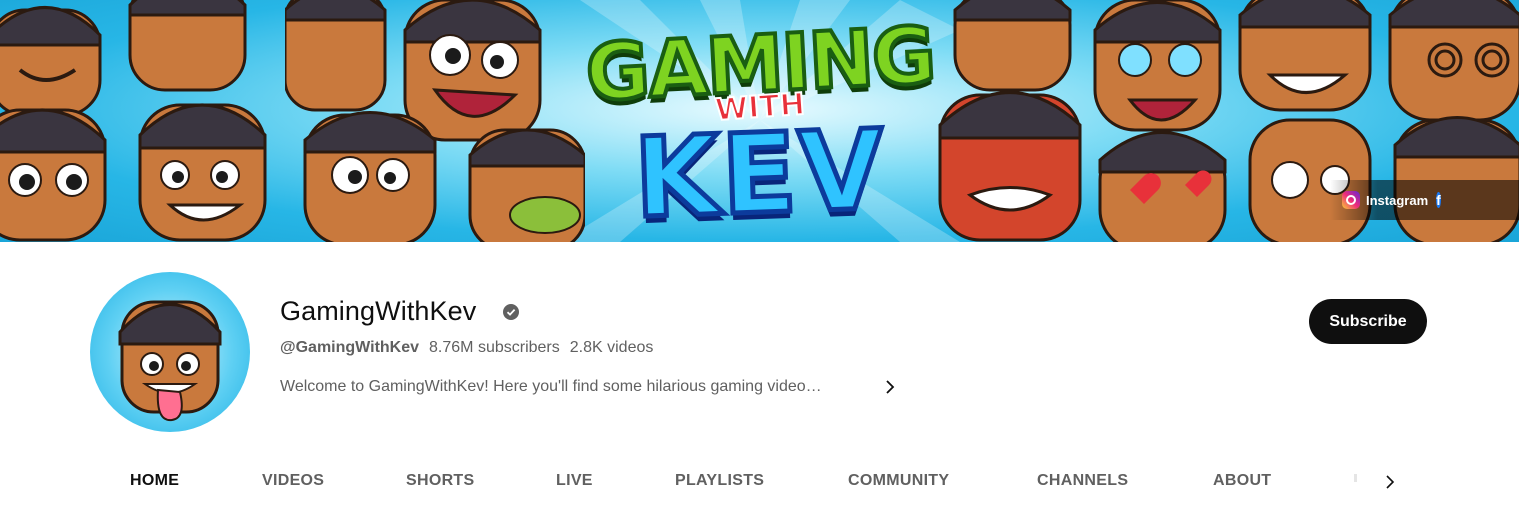  Describe the element at coordinates (719, 481) in the screenshot. I see `tab-playlists: PLAYLISTS` at that location.